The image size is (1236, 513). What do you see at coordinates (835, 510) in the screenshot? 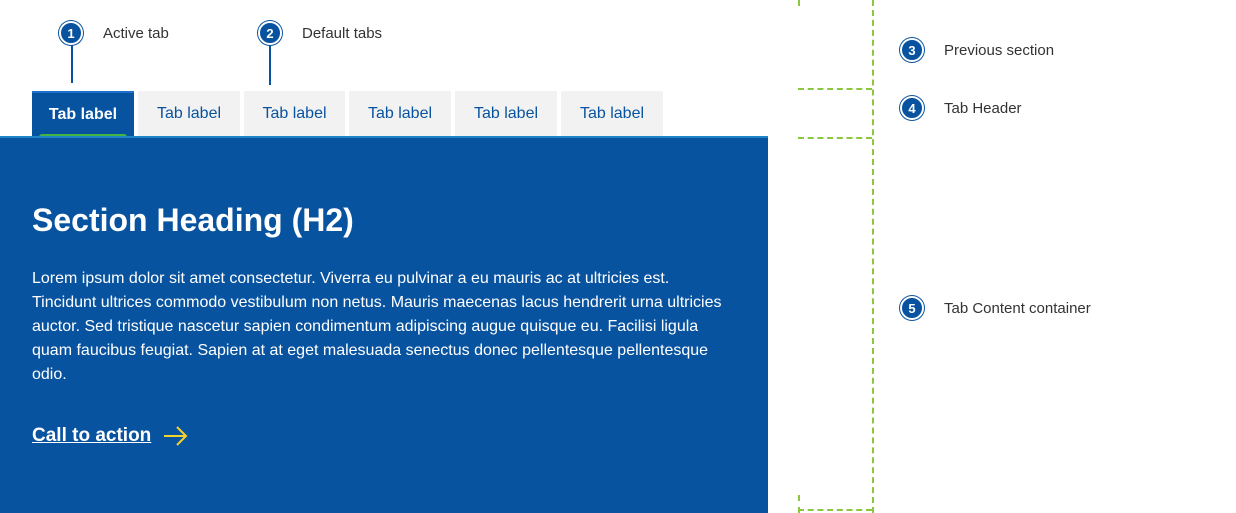
I see `section-guide-bottom` at bounding box center [835, 510].